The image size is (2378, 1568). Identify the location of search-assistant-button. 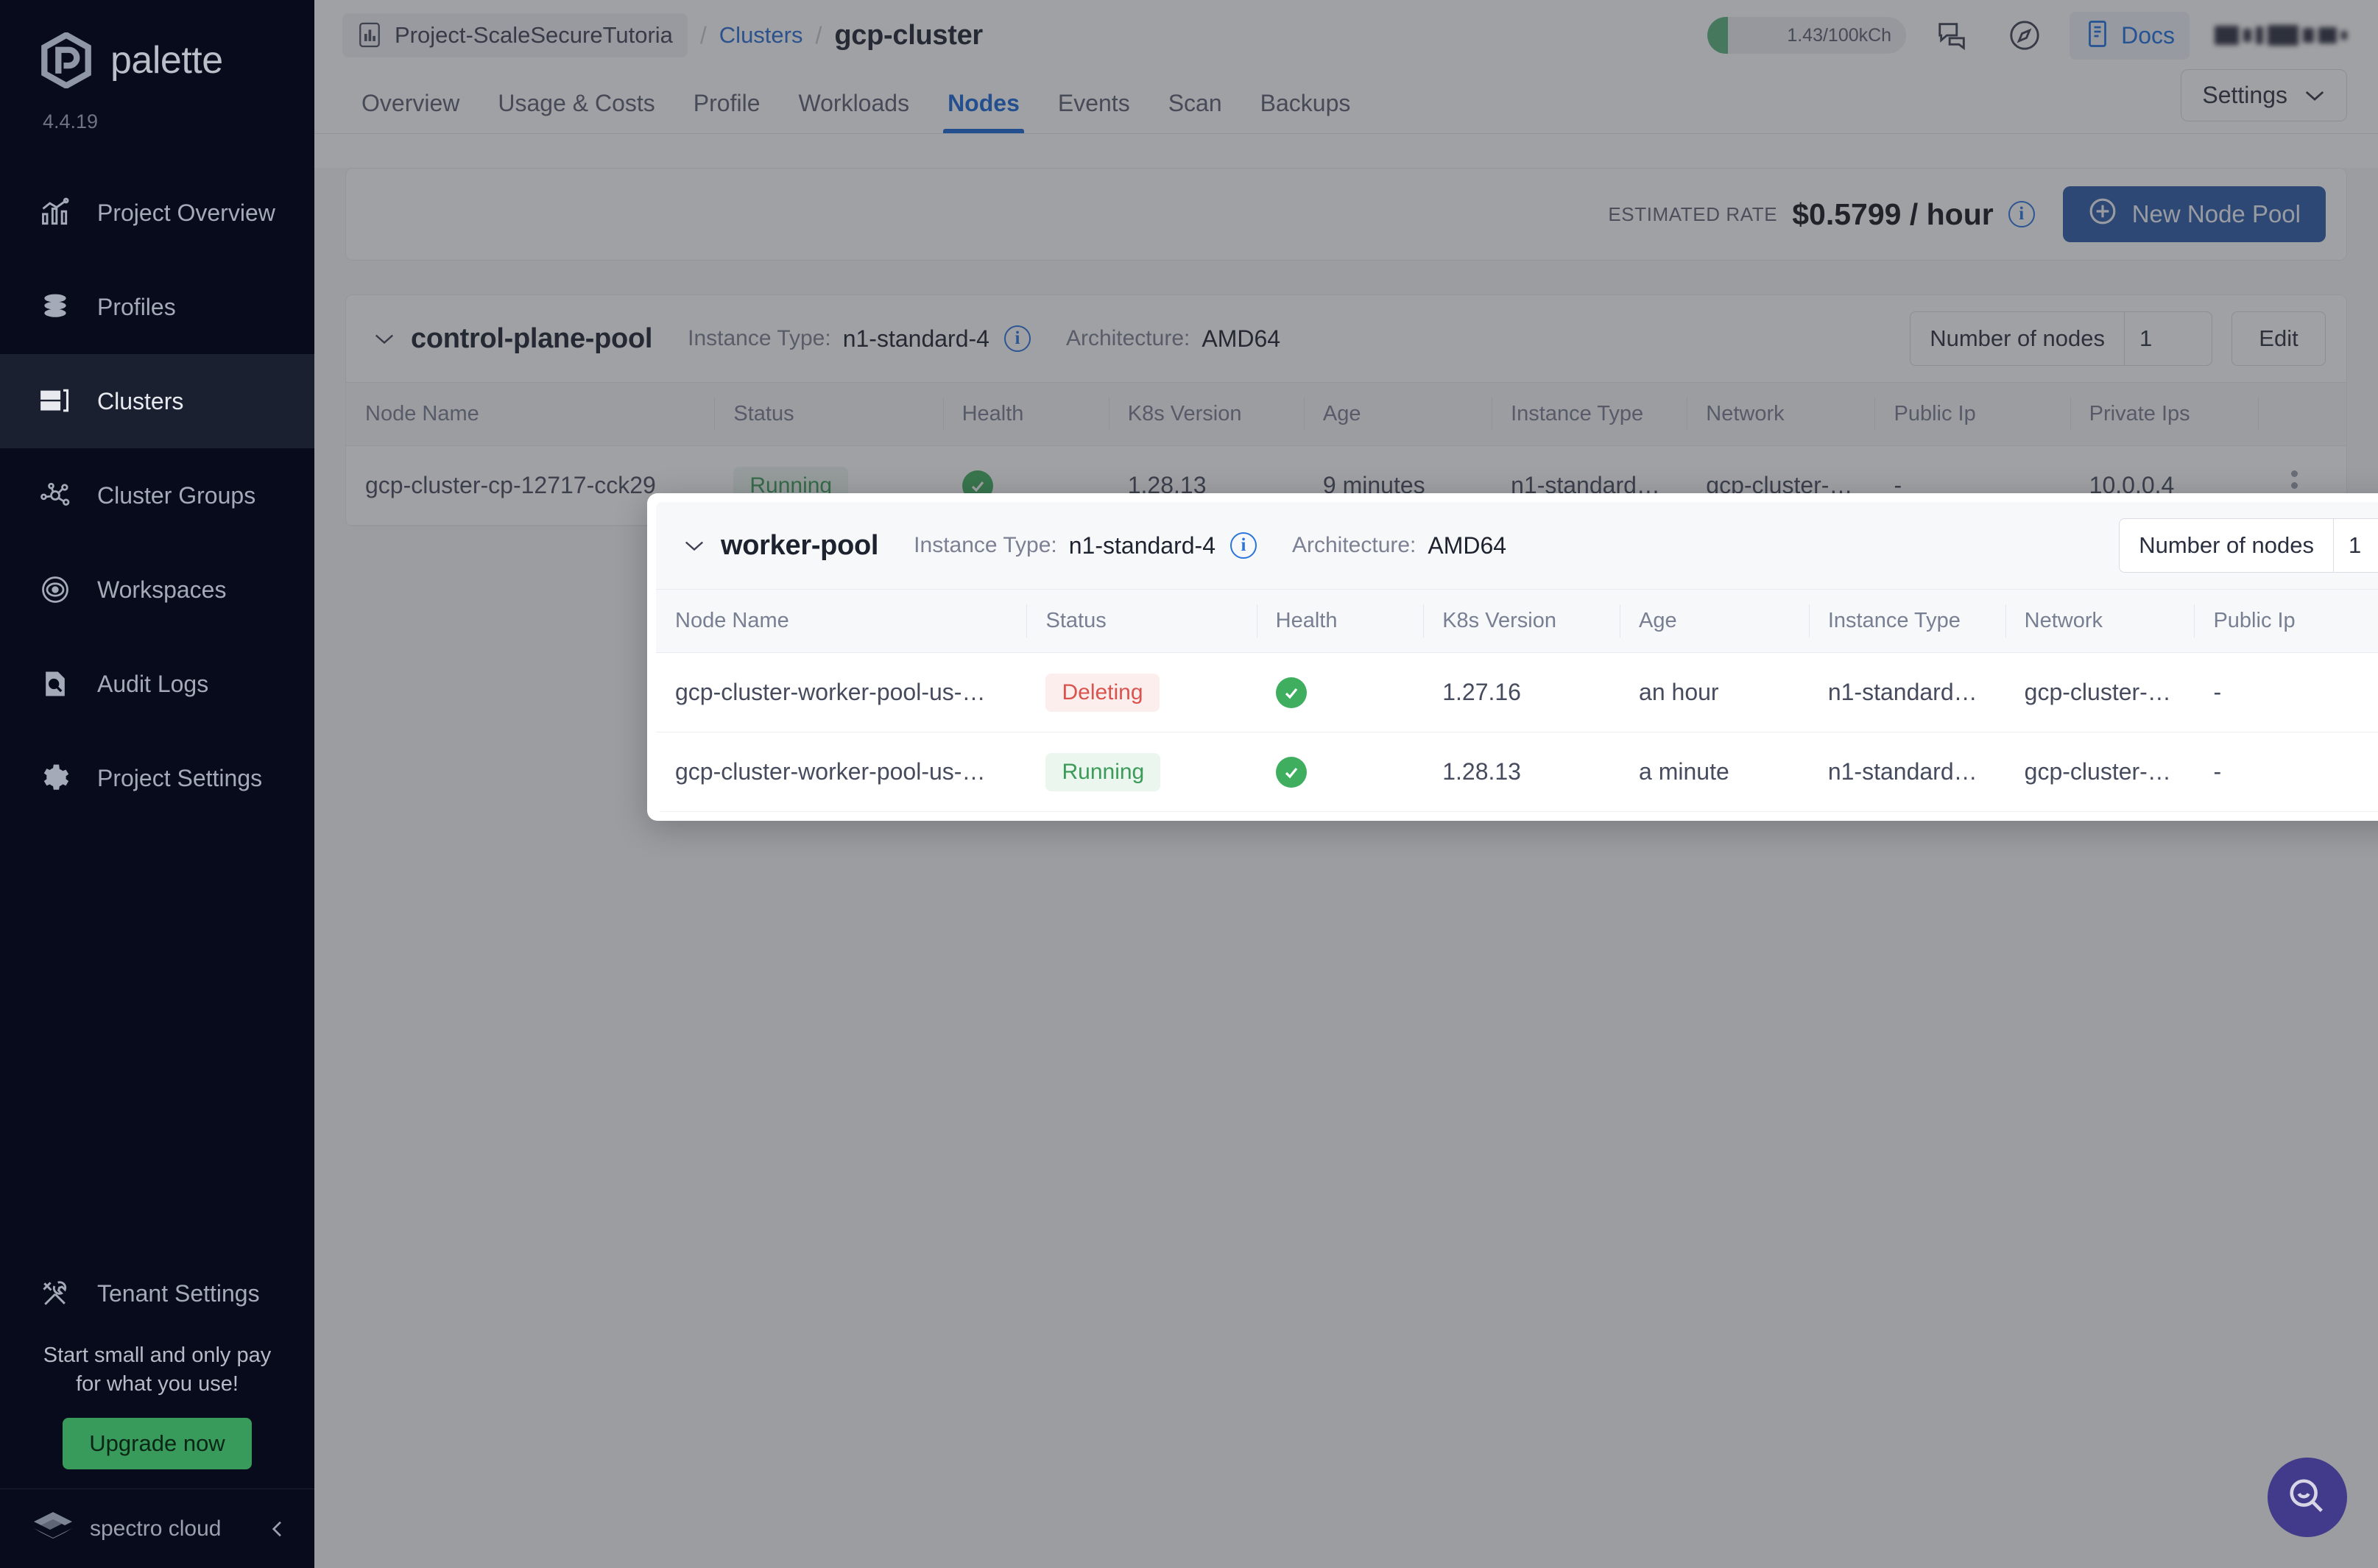
(2307, 1497).